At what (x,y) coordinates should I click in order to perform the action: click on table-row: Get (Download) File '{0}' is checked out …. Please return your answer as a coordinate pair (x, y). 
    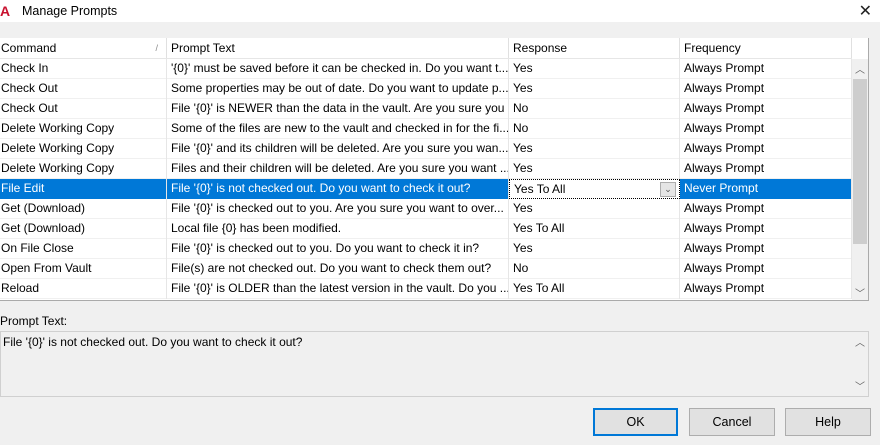
    Looking at the image, I should click on (426, 209).